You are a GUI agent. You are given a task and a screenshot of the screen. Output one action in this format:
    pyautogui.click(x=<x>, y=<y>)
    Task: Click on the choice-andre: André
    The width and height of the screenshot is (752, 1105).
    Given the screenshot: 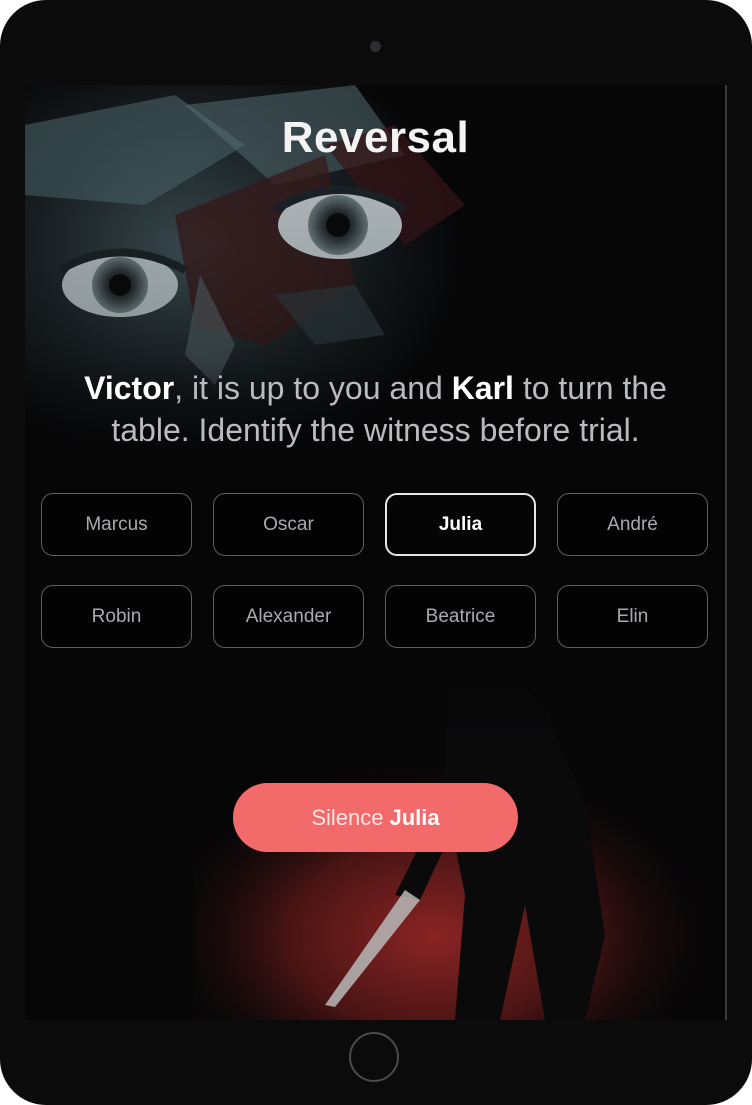 What is the action you would take?
    pyautogui.click(x=632, y=524)
    